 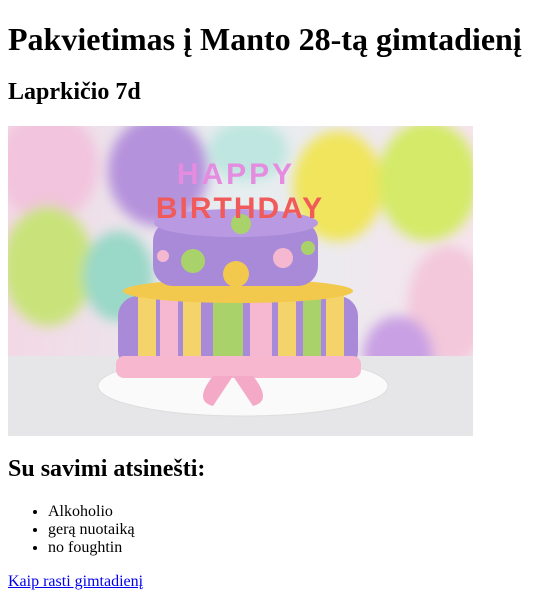 What do you see at coordinates (74, 92) in the screenshot?
I see `event-date: Laprkičio 7d` at bounding box center [74, 92].